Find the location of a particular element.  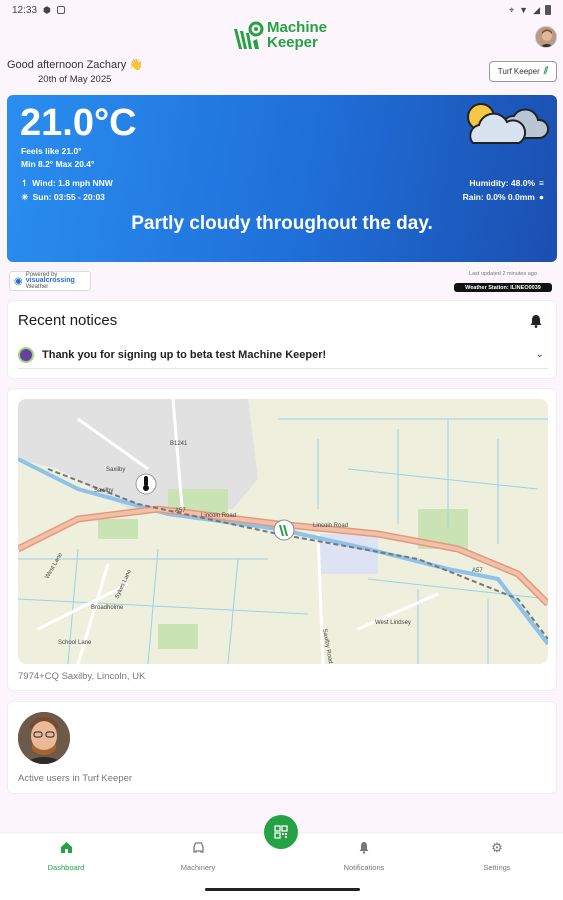

wind-text: Wind: 1.8 mph NNW is located at coordinates (72, 183).